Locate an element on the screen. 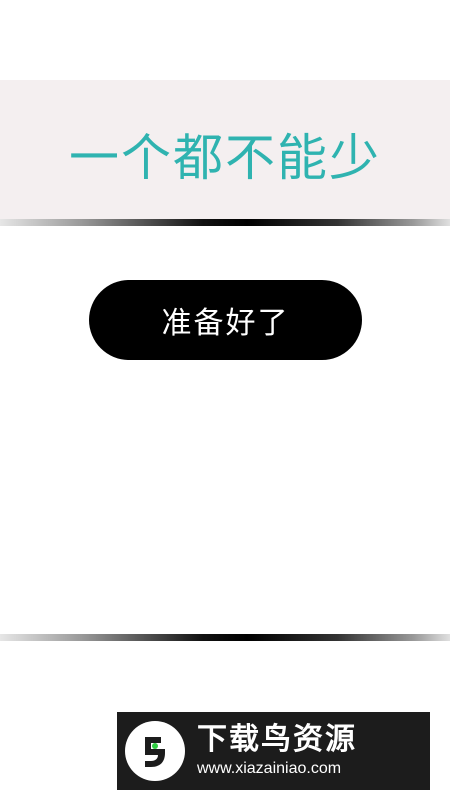 This screenshot has height=800, width=450. ready-button: 准备好了 is located at coordinates (225, 320).